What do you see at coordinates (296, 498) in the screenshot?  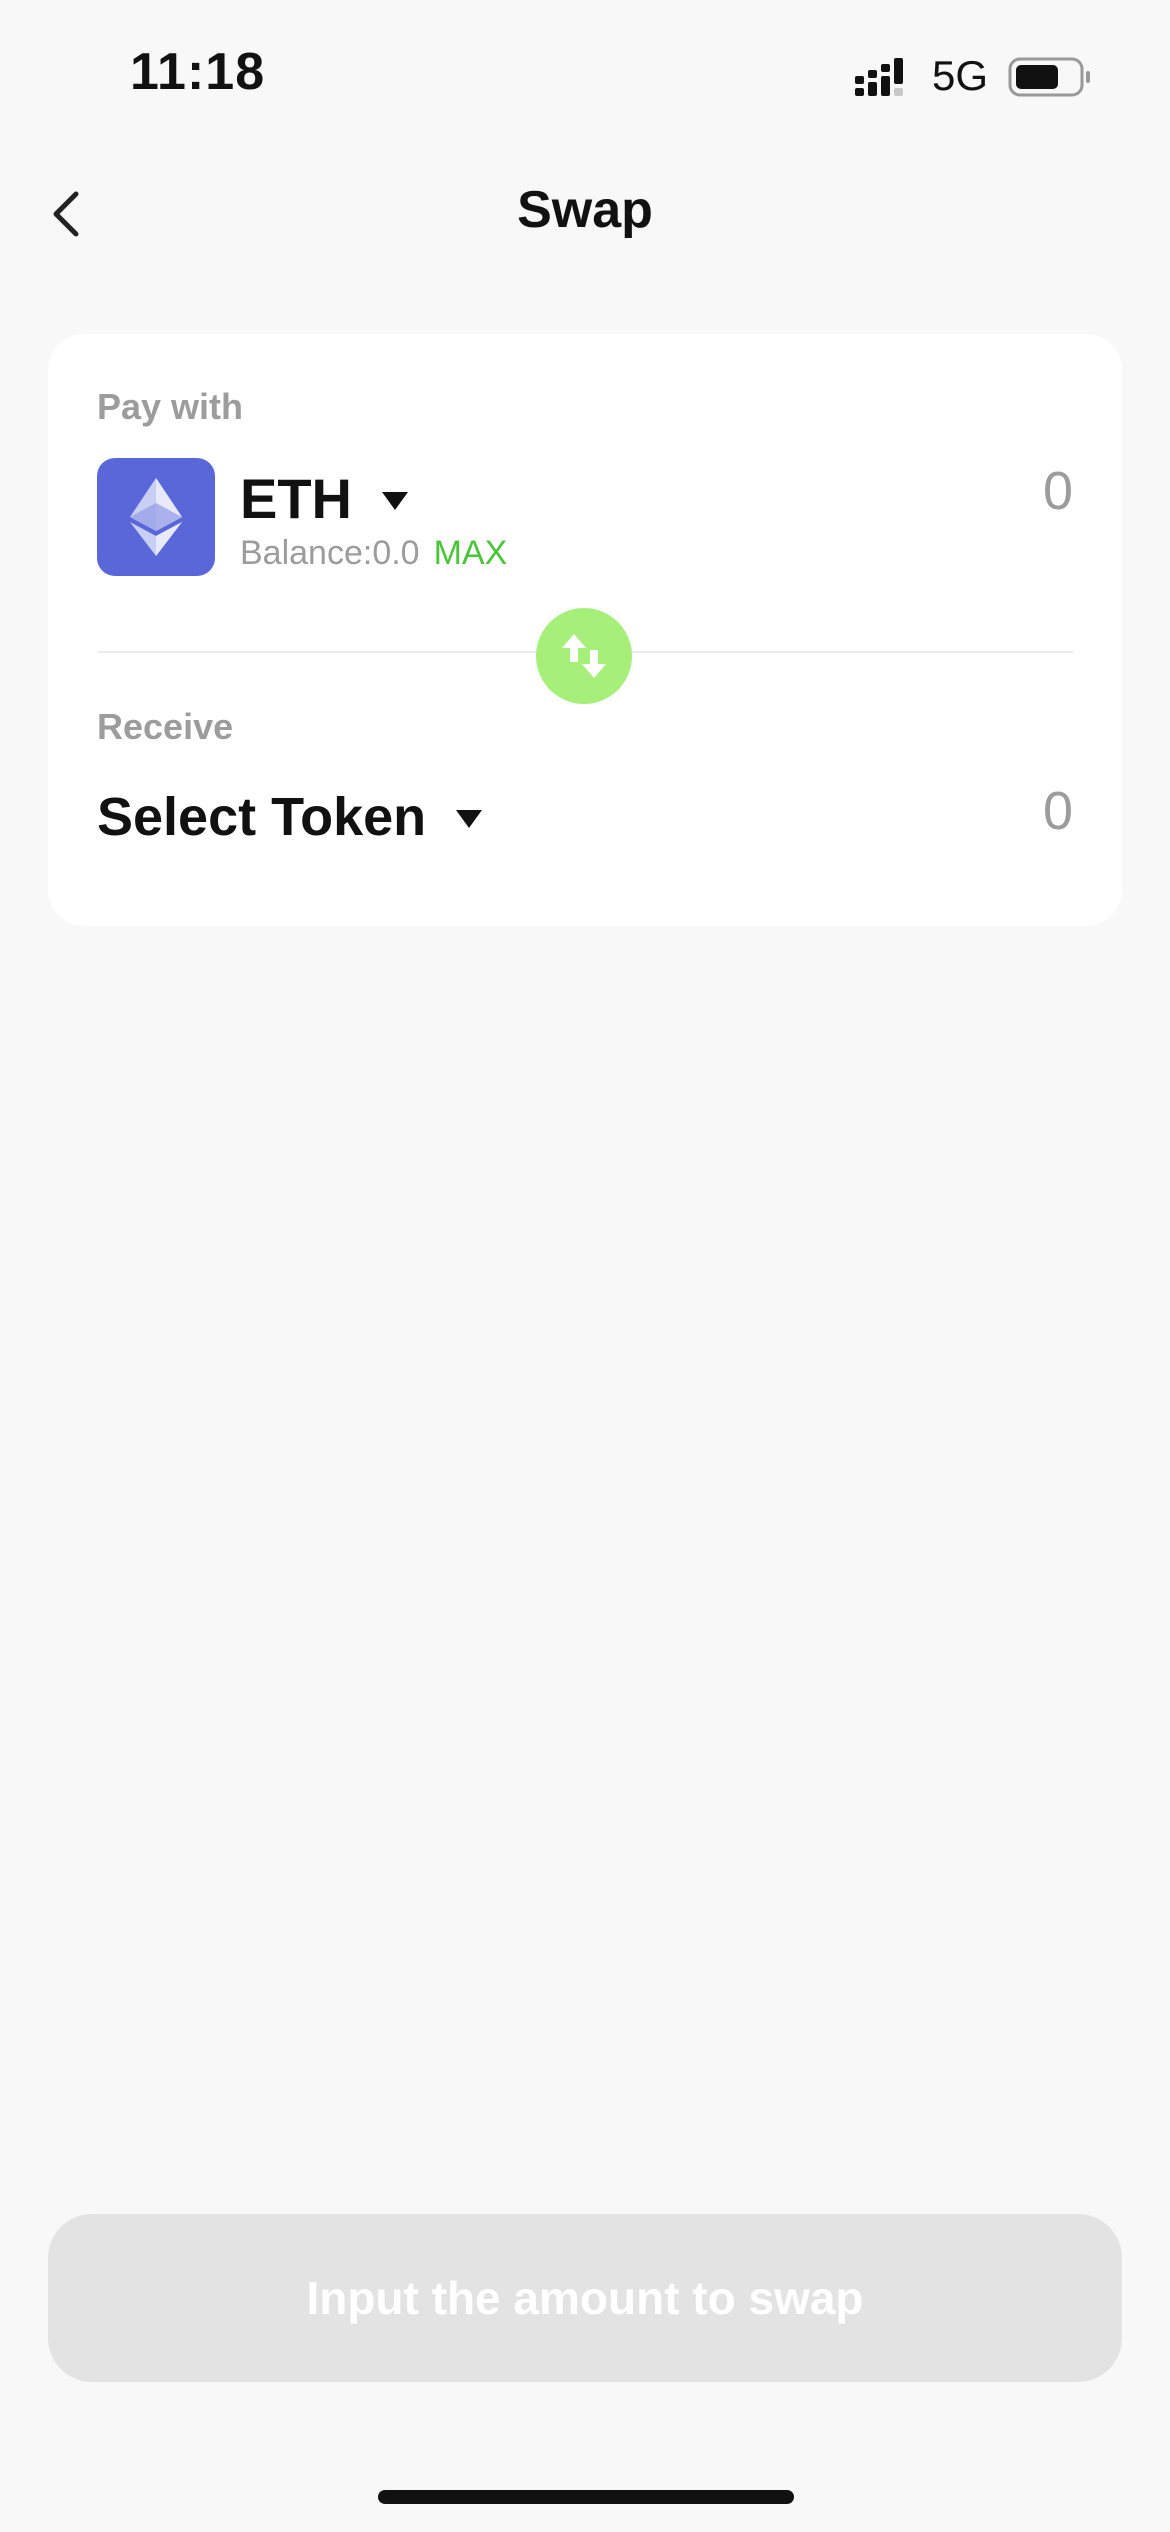 I see `pay-token-symbol: ETH` at bounding box center [296, 498].